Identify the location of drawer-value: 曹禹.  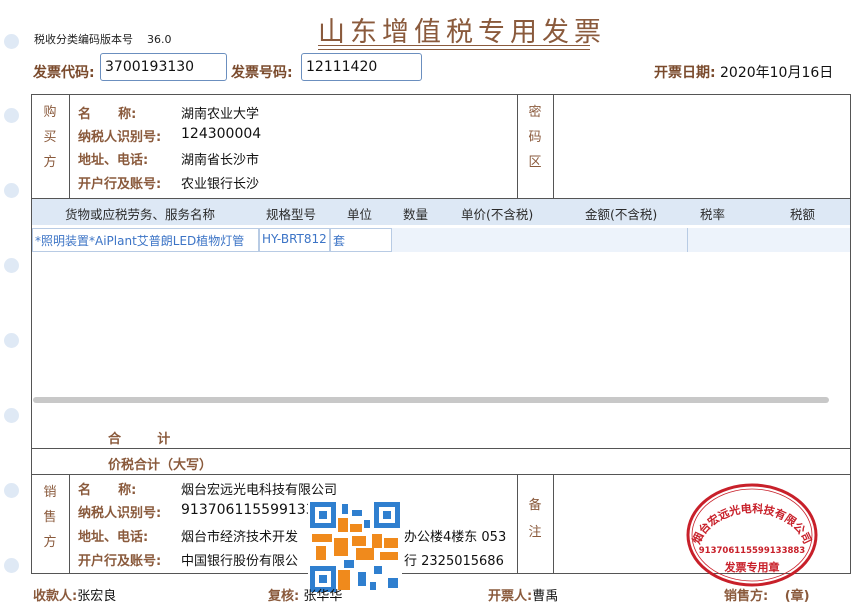
(545, 596).